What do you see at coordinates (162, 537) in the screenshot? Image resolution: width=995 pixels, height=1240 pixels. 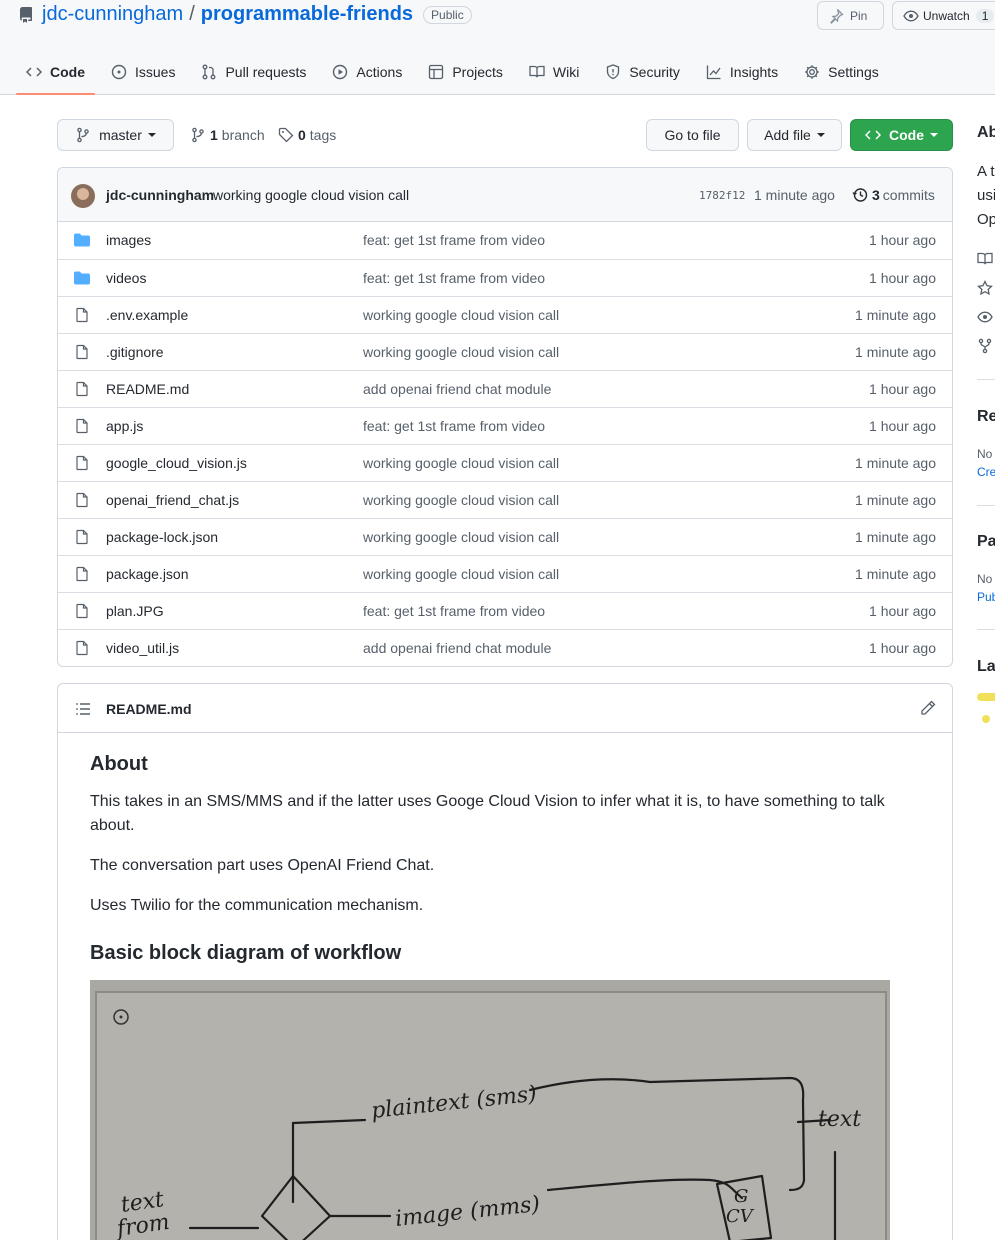 I see `file-name-link: package-lock.json` at bounding box center [162, 537].